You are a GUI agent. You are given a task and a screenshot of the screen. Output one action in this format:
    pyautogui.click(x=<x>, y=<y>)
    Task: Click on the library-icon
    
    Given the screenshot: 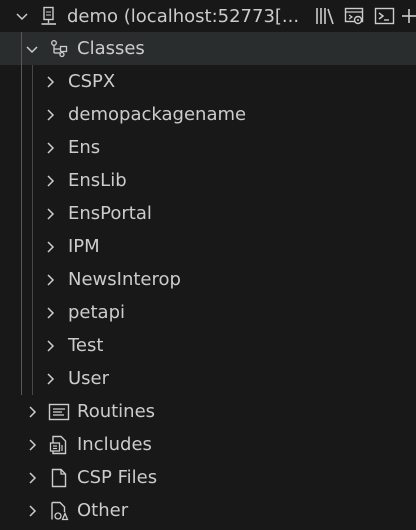 What is the action you would take?
    pyautogui.click(x=325, y=16)
    